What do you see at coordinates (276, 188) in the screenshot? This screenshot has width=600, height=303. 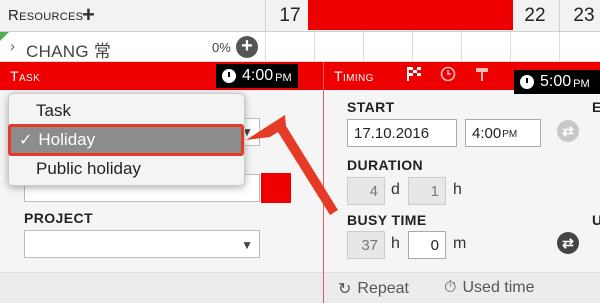 I see `color-swatch` at bounding box center [276, 188].